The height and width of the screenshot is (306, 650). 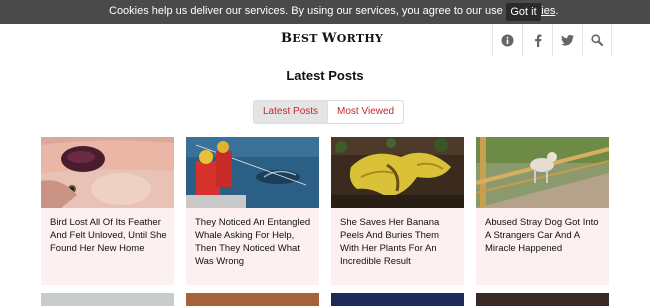 What do you see at coordinates (329, 38) in the screenshot?
I see `logo-letter-w: W` at bounding box center [329, 38].